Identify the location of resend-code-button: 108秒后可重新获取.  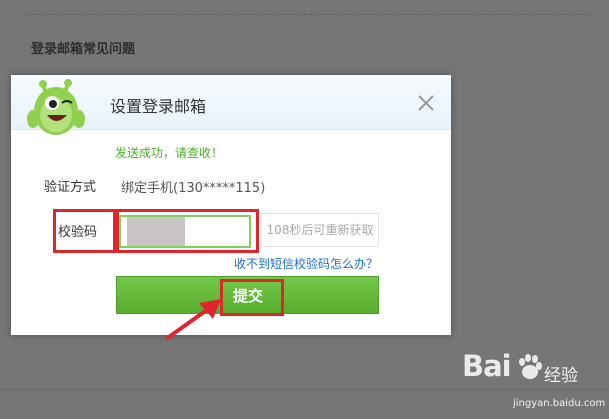
(320, 230).